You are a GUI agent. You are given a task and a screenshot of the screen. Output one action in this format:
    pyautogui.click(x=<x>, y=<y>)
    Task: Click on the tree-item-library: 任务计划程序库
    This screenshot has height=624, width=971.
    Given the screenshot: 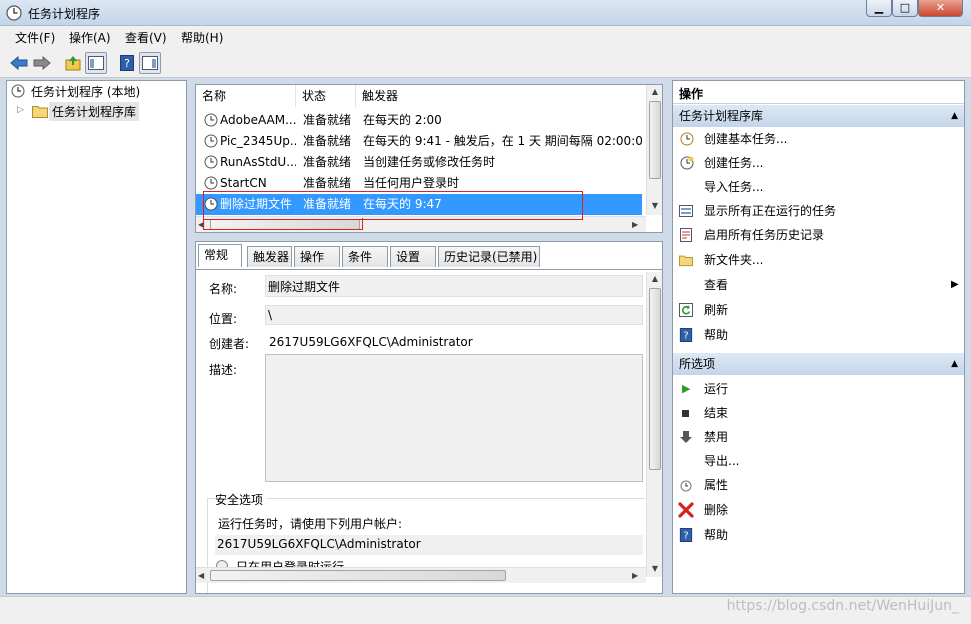 What is the action you would take?
    pyautogui.click(x=94, y=111)
    